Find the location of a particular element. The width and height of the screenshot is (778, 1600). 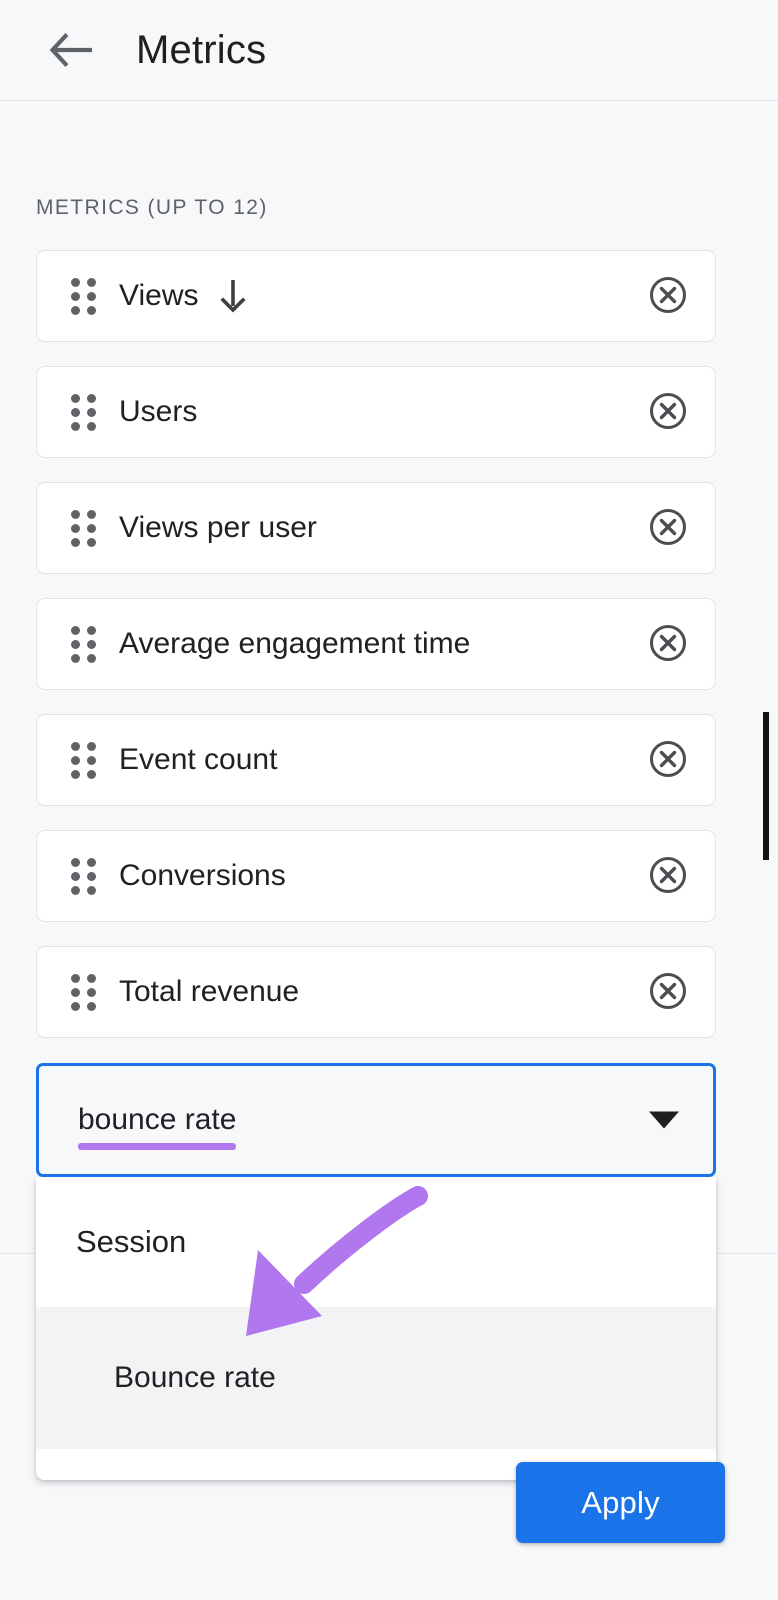

section-label: METRICS (UP TO 12) is located at coordinates (152, 207).